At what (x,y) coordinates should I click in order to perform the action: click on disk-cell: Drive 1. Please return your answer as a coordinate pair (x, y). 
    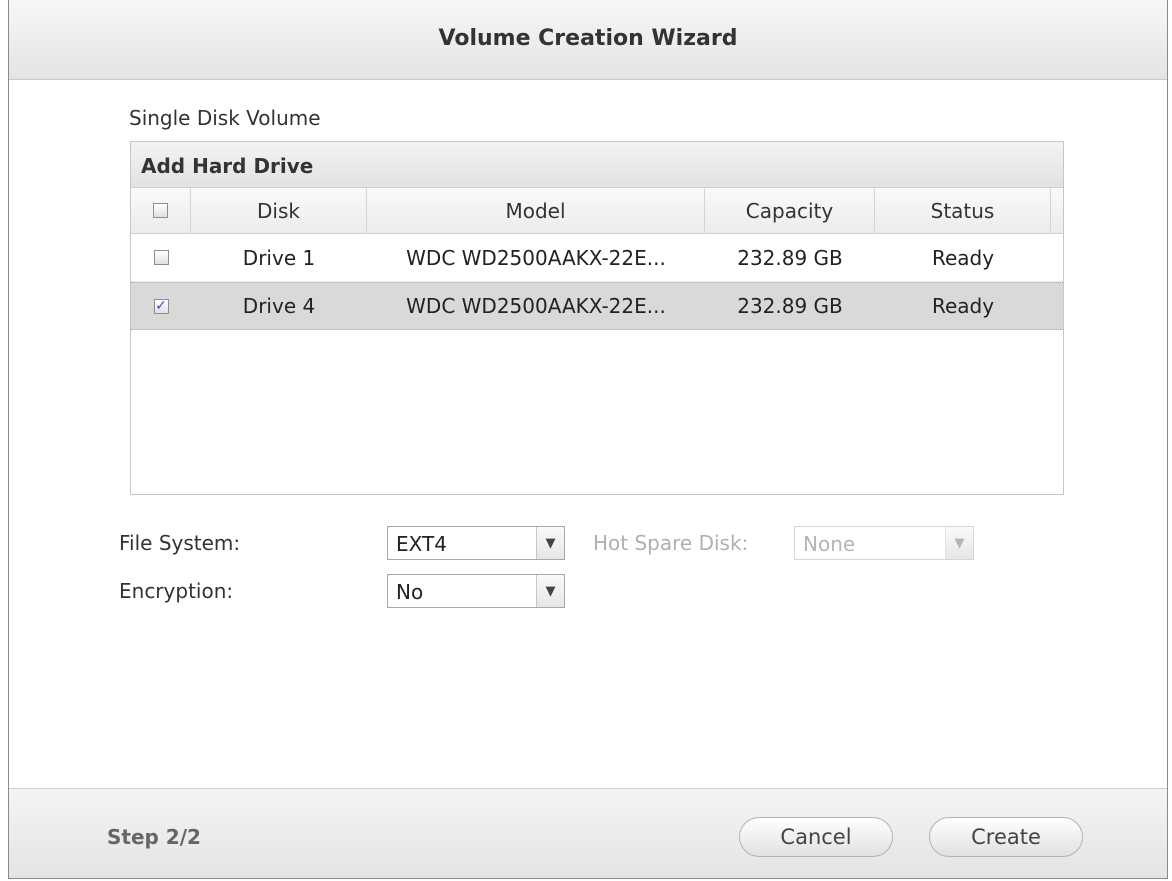
    Looking at the image, I should click on (279, 257).